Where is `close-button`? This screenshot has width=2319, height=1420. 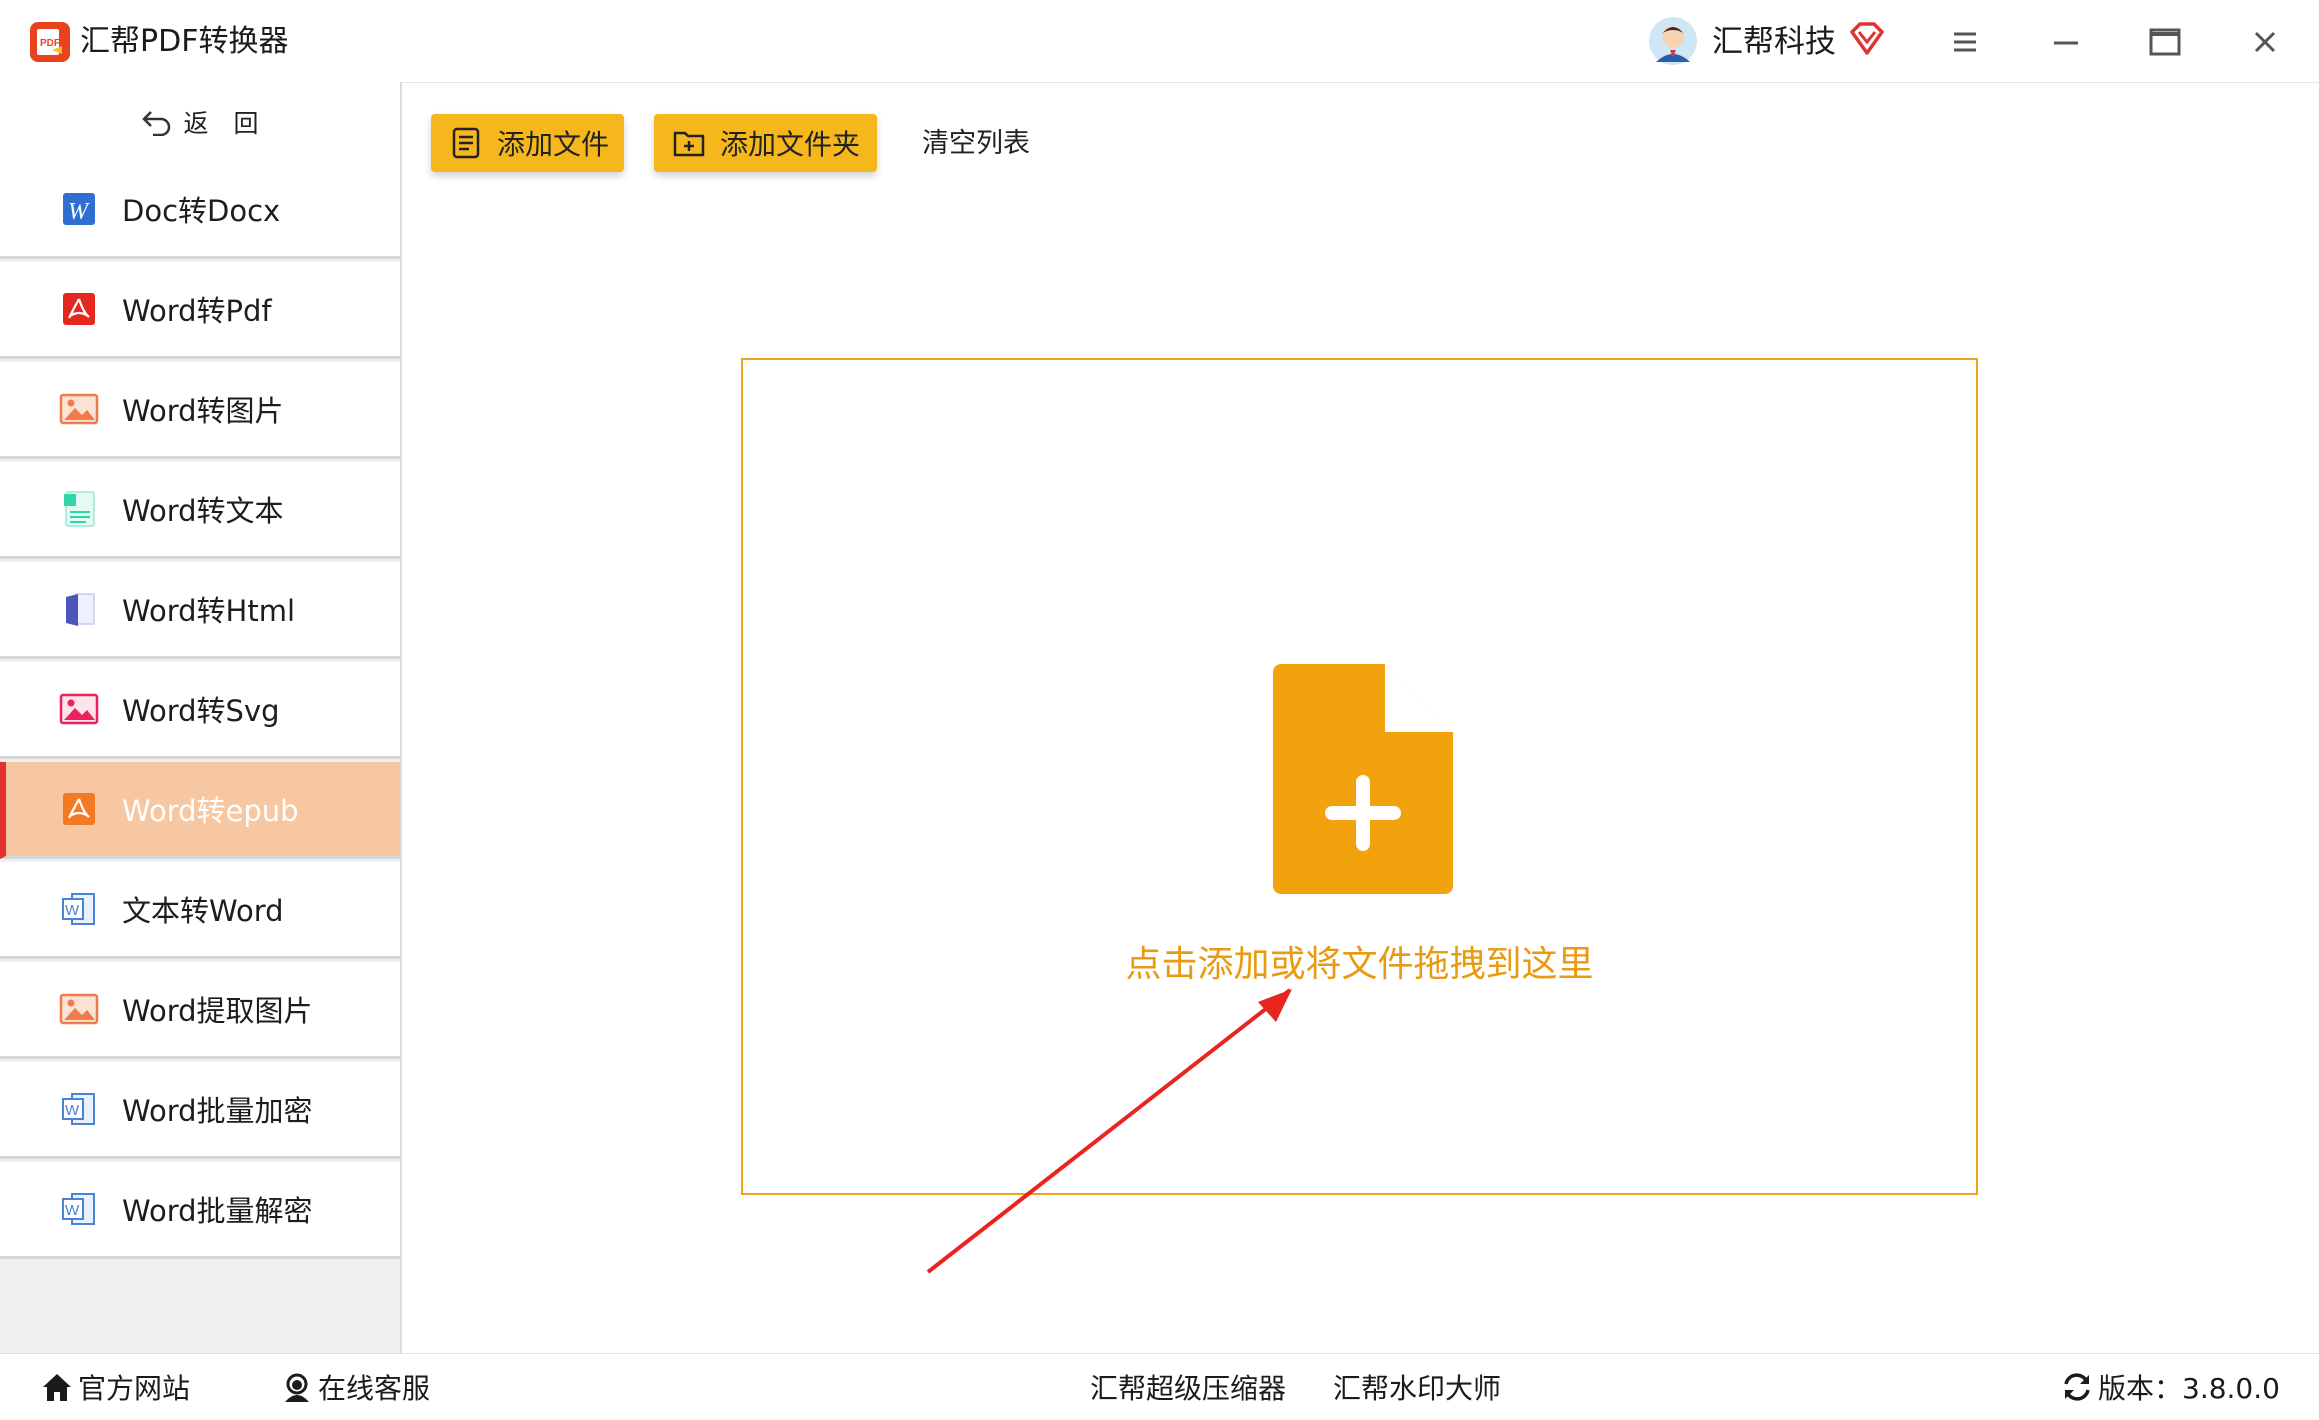
close-button is located at coordinates (2265, 42).